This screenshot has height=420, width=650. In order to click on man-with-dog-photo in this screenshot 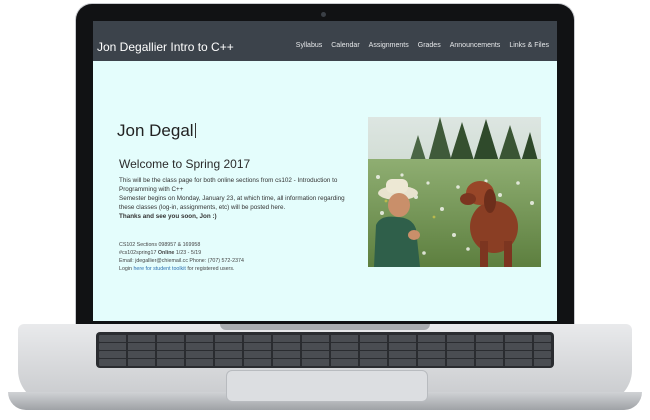, I will do `click(454, 192)`.